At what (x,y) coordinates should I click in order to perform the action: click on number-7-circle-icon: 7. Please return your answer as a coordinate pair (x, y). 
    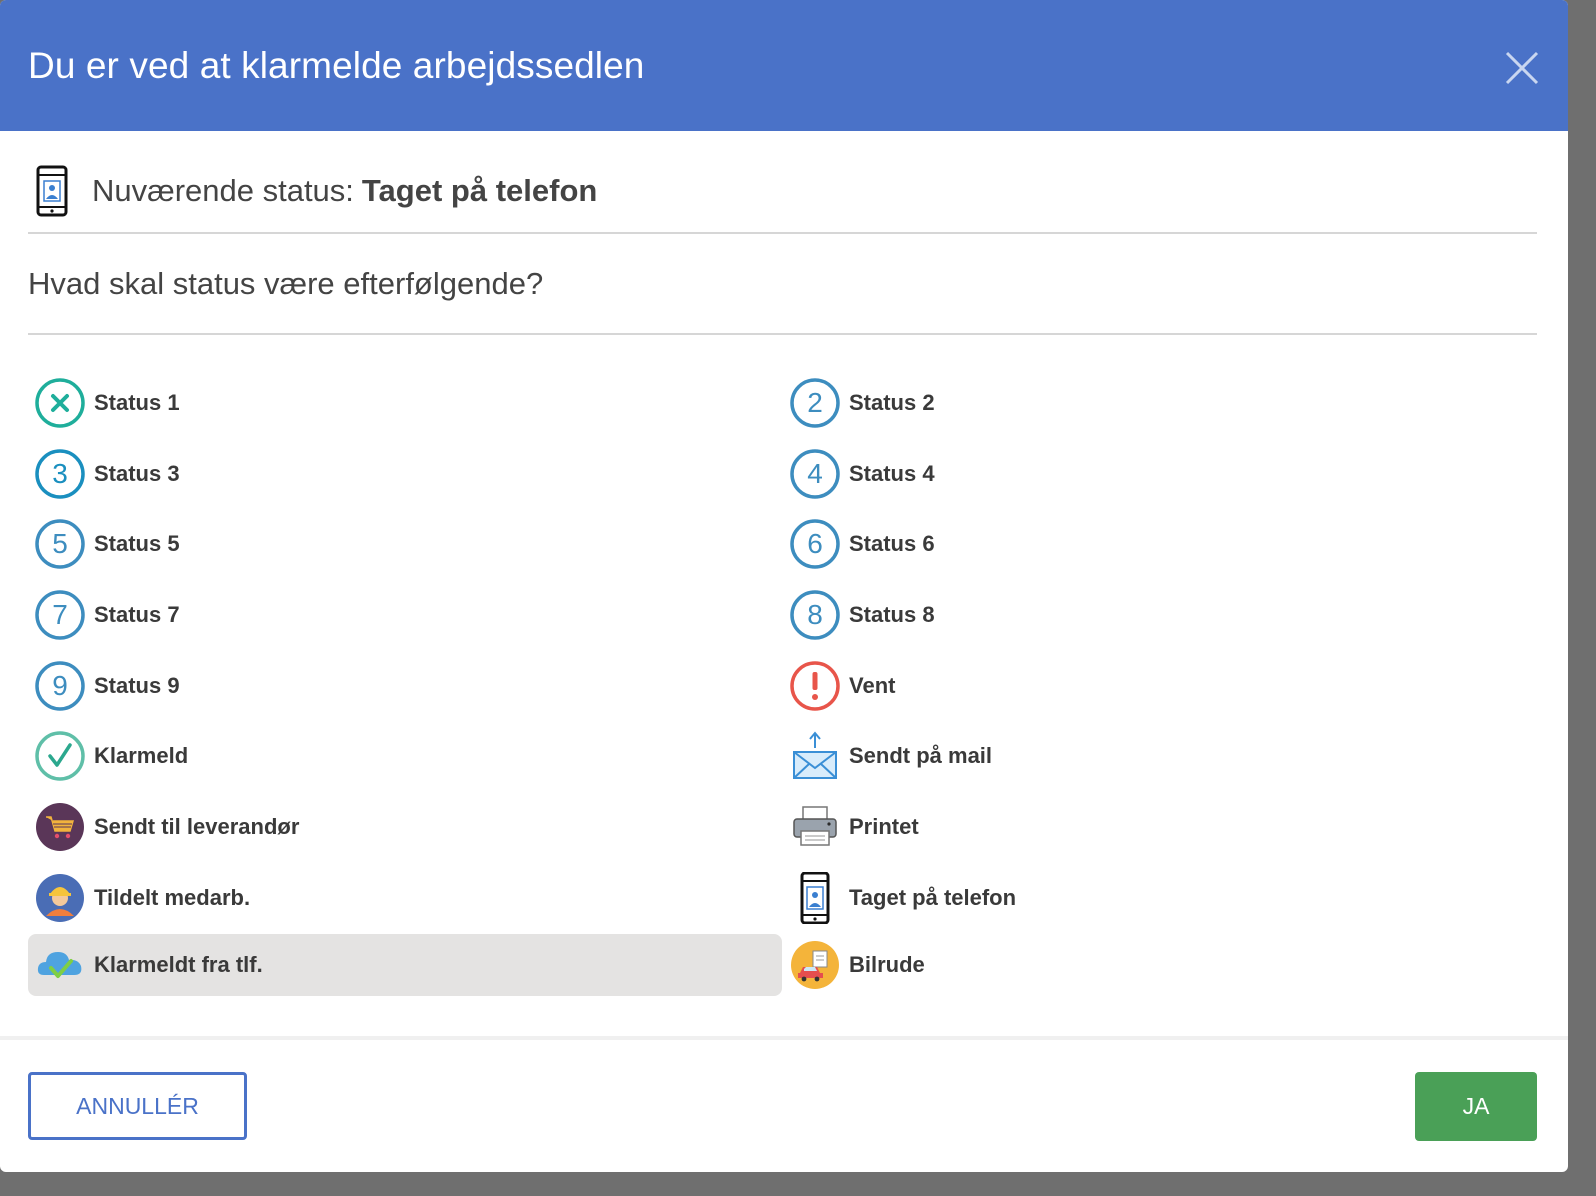
    Looking at the image, I should click on (60, 615).